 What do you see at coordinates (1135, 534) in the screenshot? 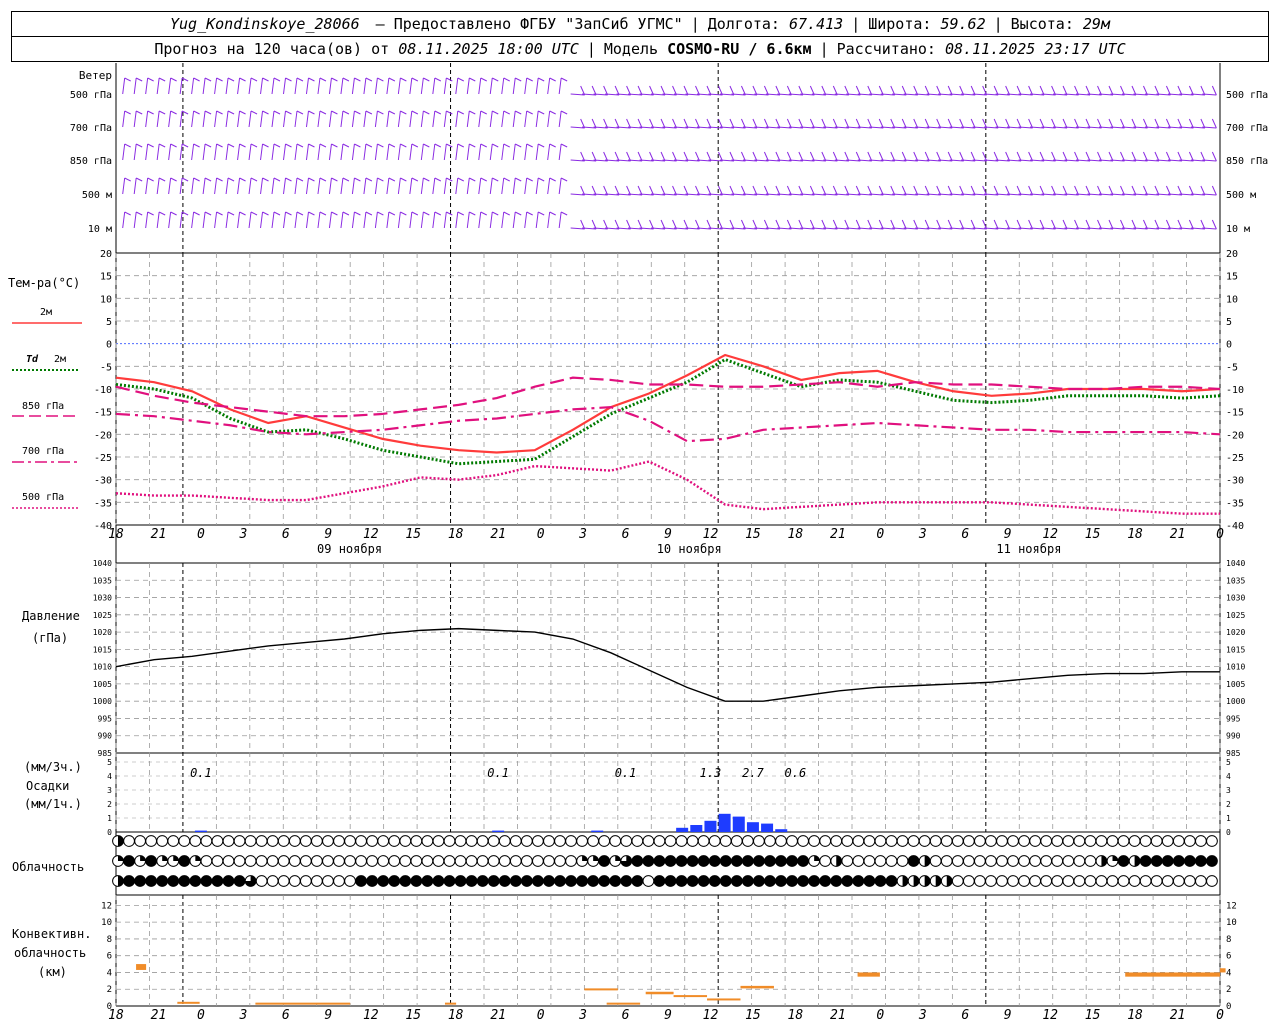
I see `time-tick-top: 18` at bounding box center [1135, 534].